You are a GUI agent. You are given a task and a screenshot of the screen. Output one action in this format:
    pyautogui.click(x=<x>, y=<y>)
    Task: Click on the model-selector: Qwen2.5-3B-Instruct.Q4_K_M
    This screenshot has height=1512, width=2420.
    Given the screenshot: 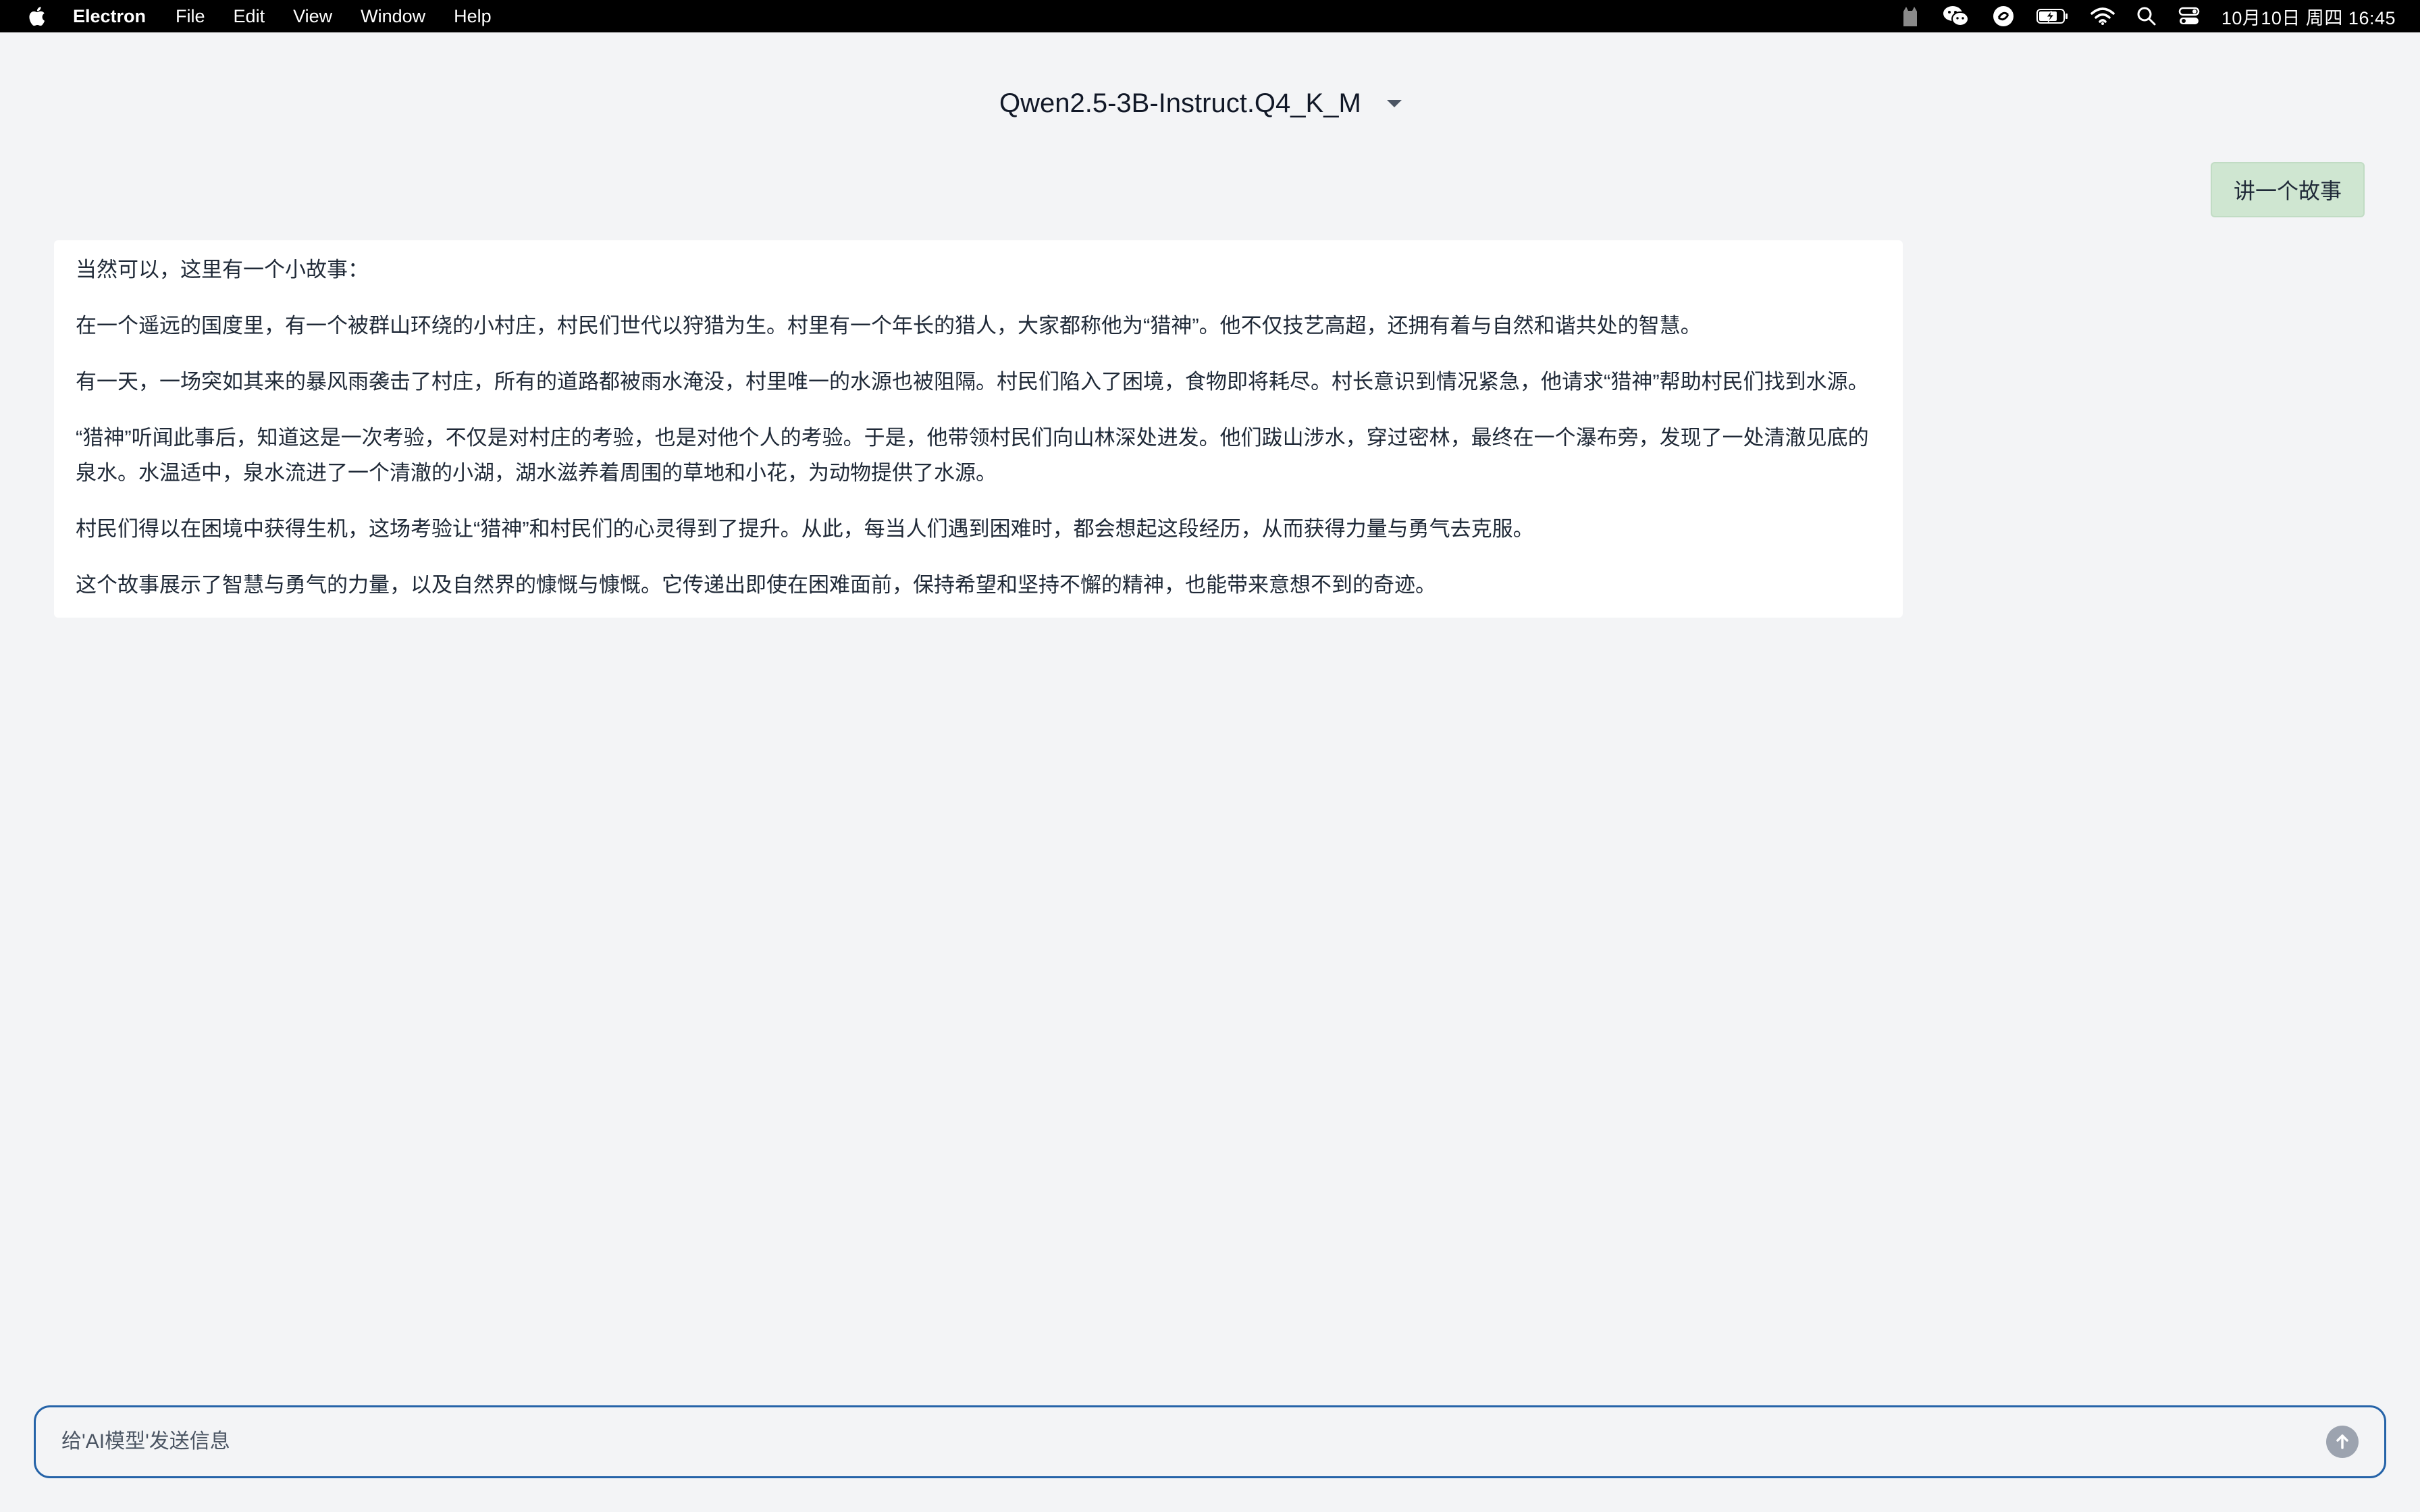 What is the action you would take?
    pyautogui.click(x=1200, y=103)
    